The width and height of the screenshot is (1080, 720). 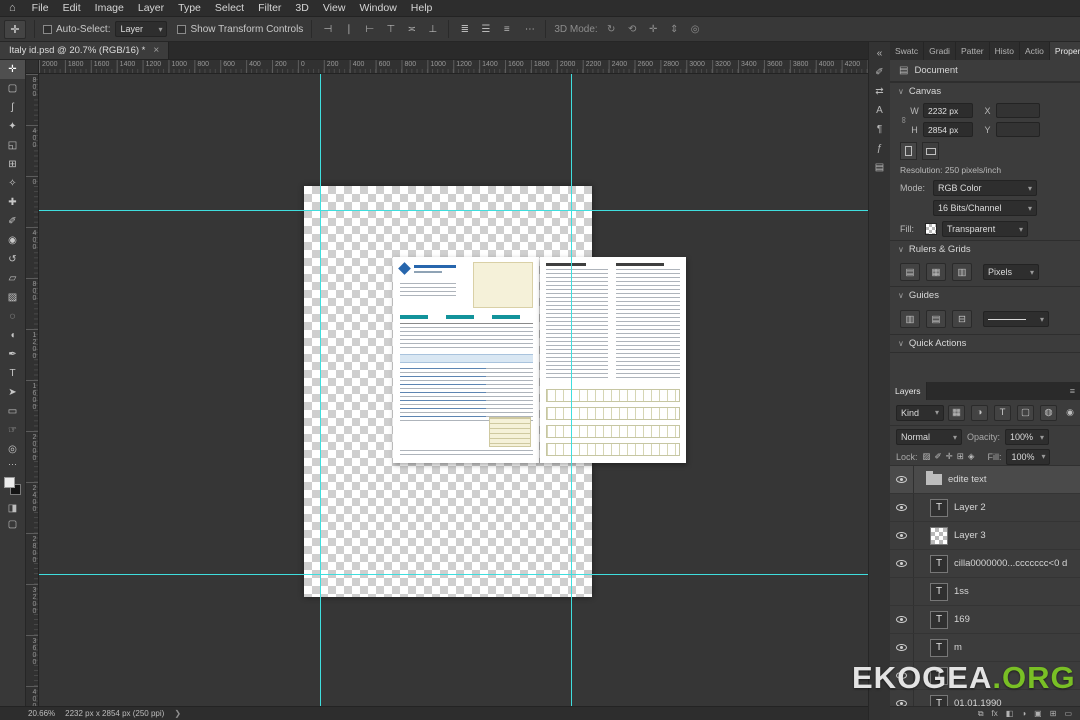 I want to click on screen-mode-icon: ▢, so click(x=12, y=524).